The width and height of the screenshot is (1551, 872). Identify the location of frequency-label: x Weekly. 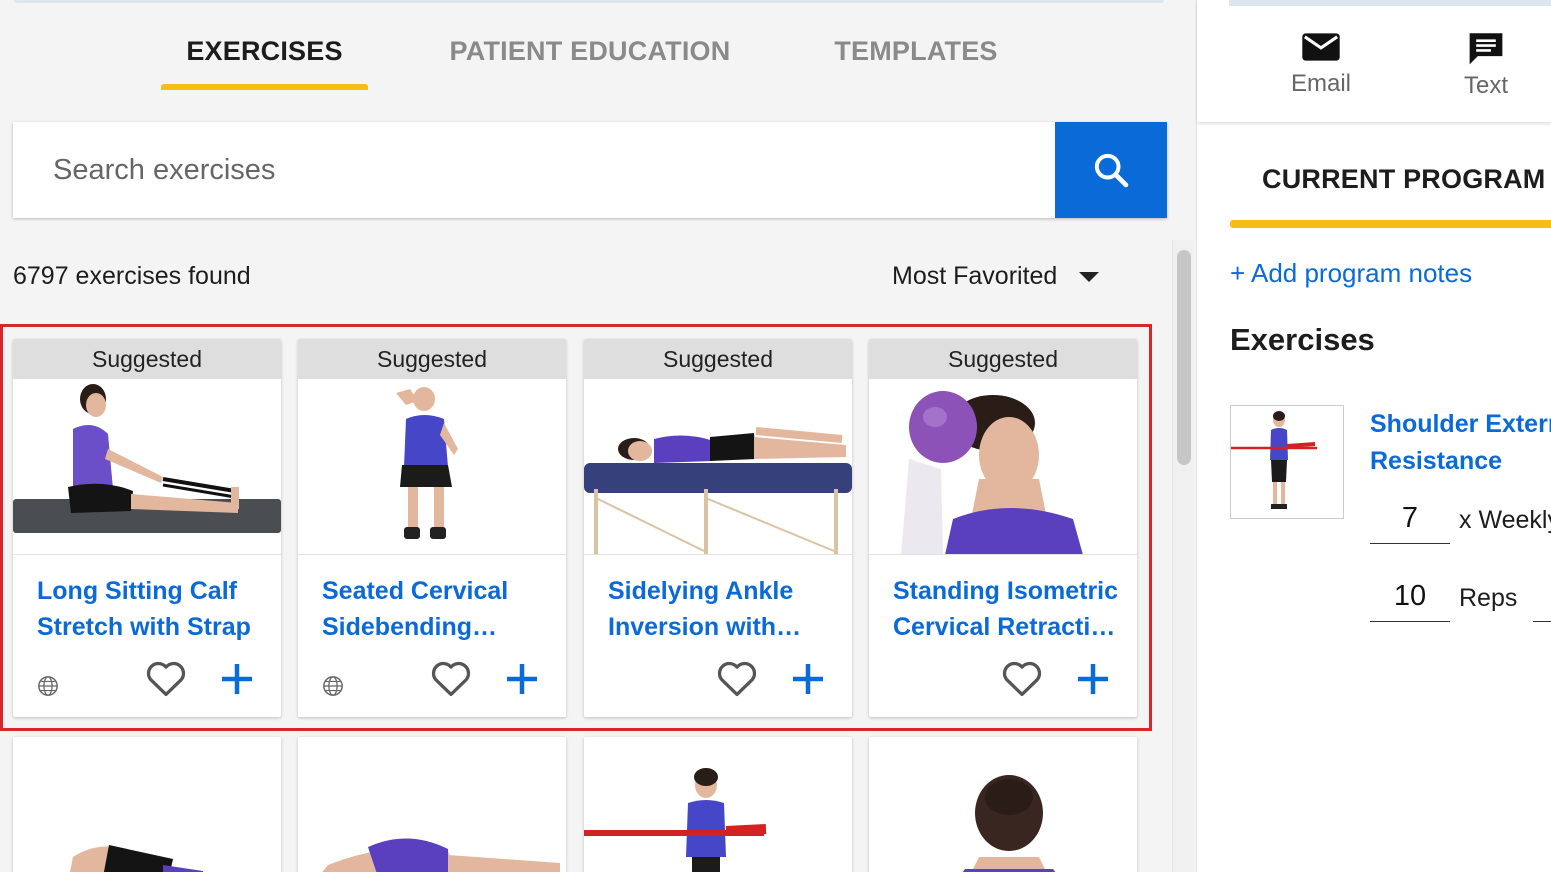
(1505, 520).